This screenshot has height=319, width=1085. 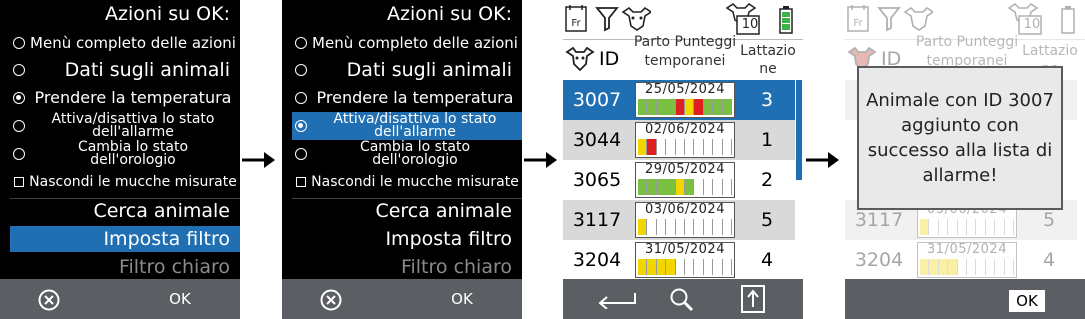 I want to click on list-footer, so click(x=683, y=299).